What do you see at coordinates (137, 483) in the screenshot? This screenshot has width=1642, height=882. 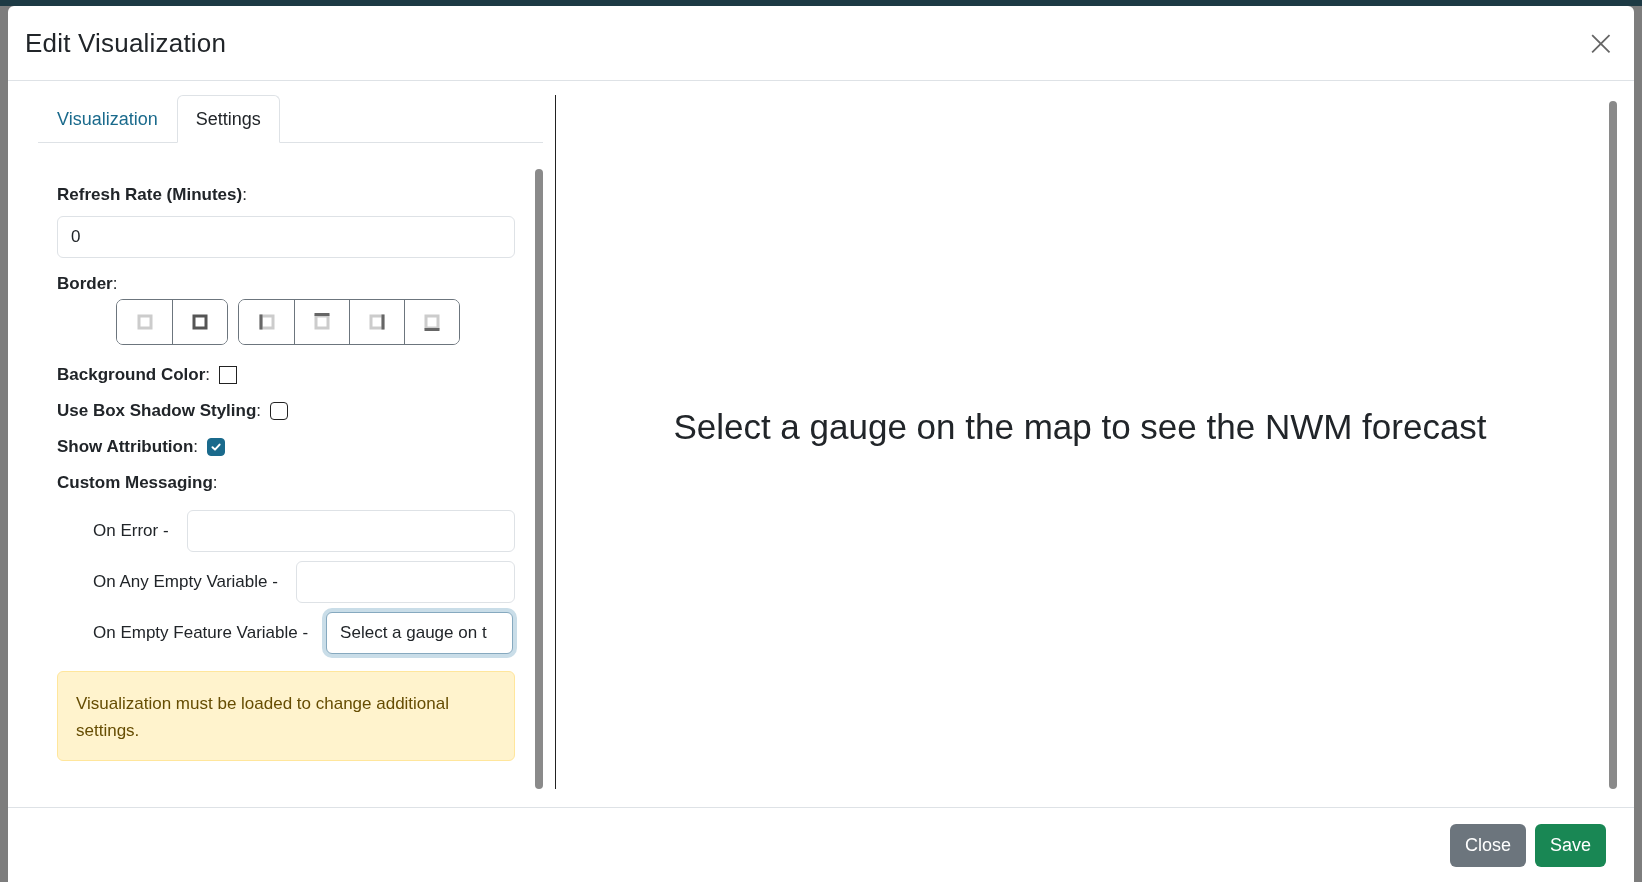 I see `field-label: Custom Messaging:` at bounding box center [137, 483].